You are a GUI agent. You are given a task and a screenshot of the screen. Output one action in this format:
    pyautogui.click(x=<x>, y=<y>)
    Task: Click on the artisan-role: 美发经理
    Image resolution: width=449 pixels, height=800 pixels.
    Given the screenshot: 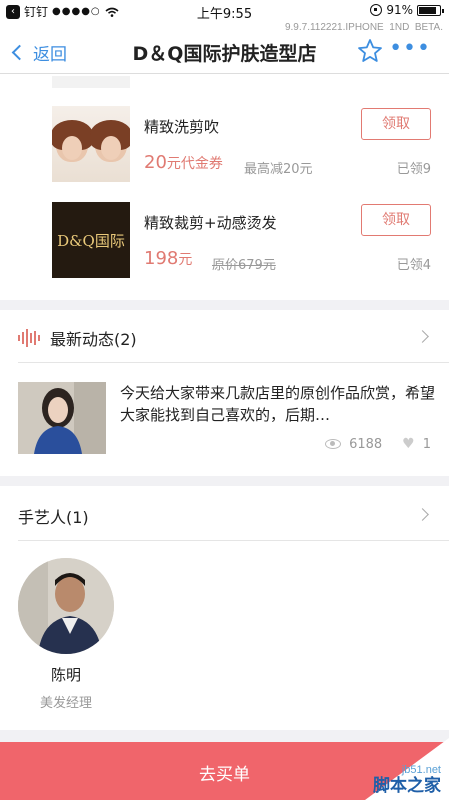 What is the action you would take?
    pyautogui.click(x=65, y=703)
    